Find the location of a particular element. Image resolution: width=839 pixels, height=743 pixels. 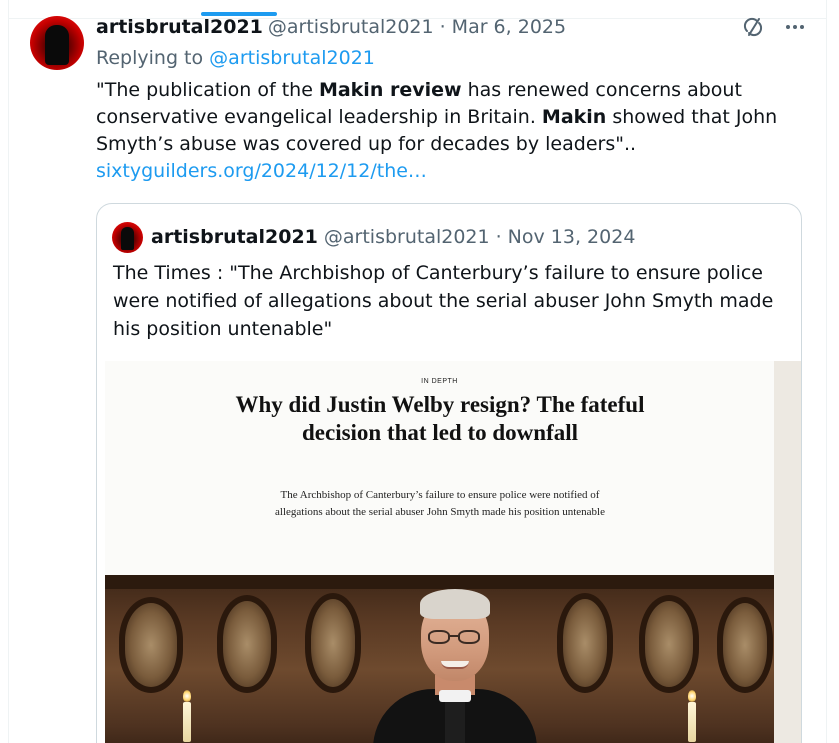

timeline-left-border is located at coordinates (8, 371).